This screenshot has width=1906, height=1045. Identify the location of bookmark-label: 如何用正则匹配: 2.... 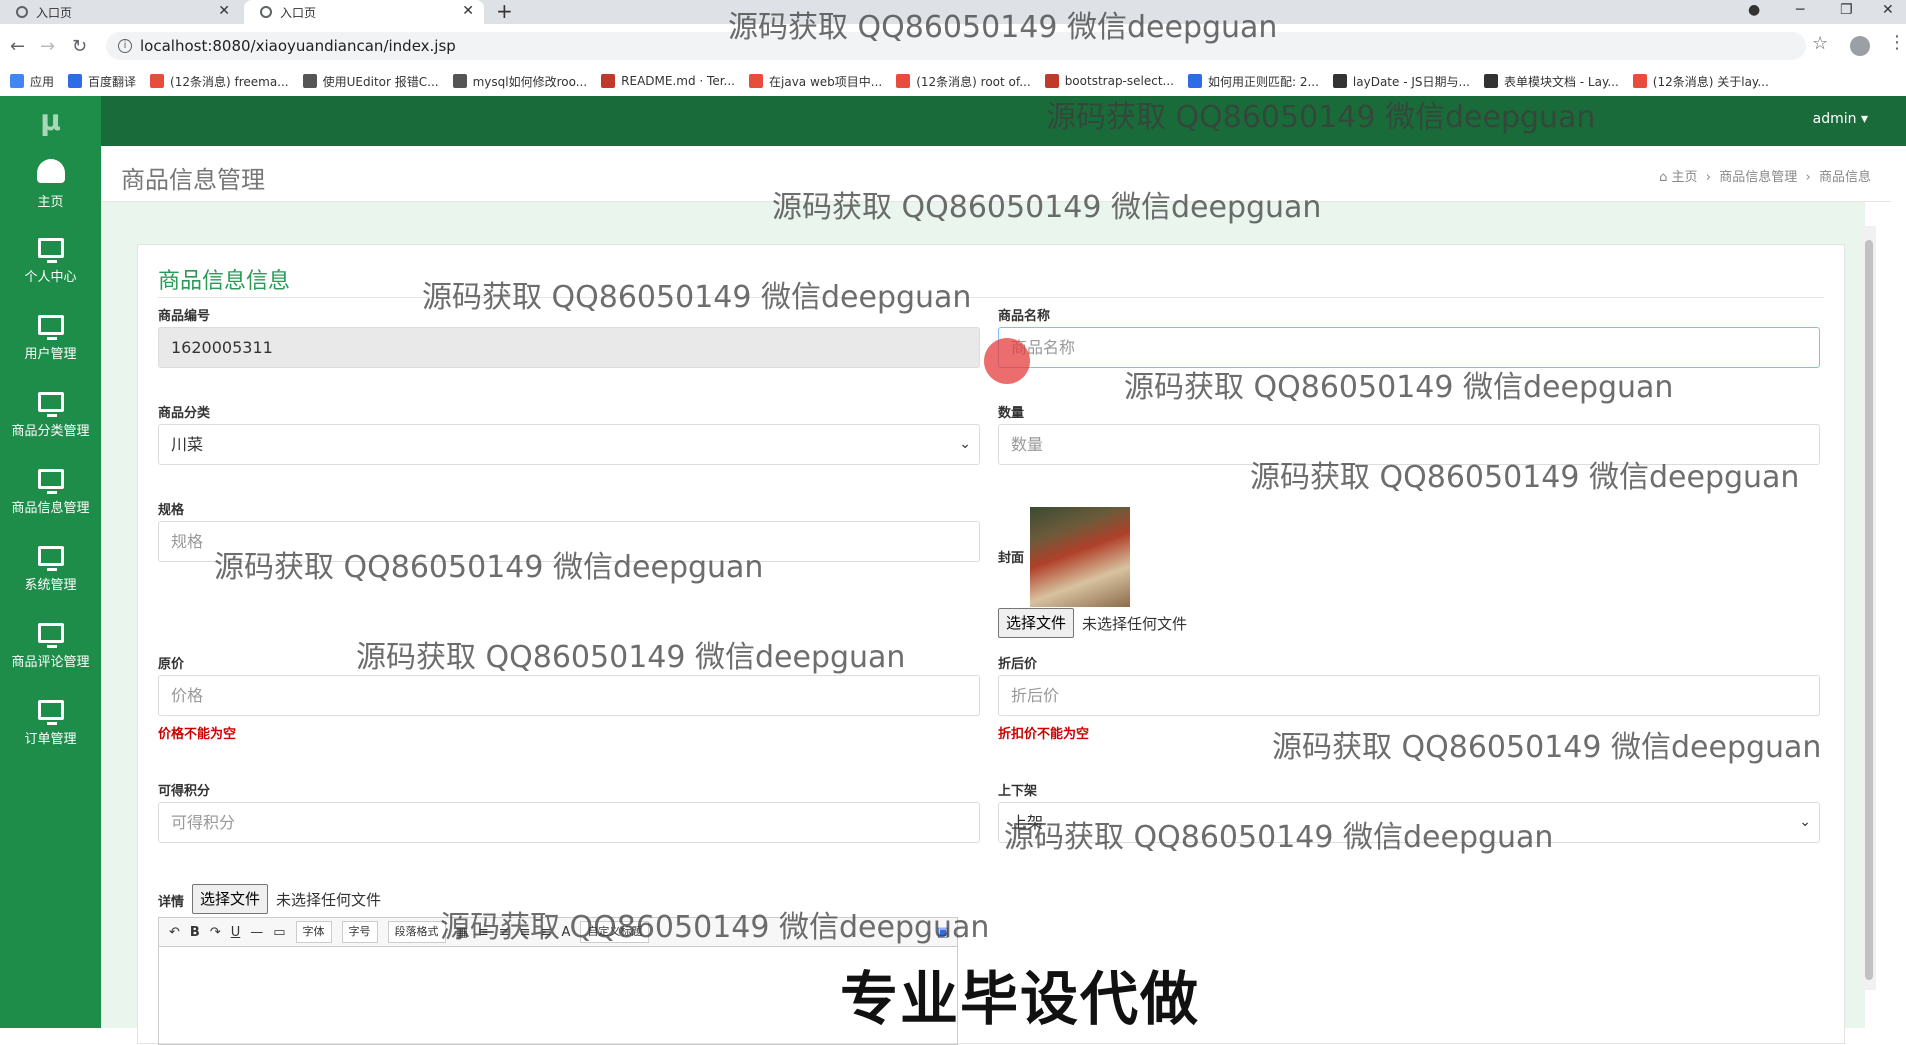
(1263, 81).